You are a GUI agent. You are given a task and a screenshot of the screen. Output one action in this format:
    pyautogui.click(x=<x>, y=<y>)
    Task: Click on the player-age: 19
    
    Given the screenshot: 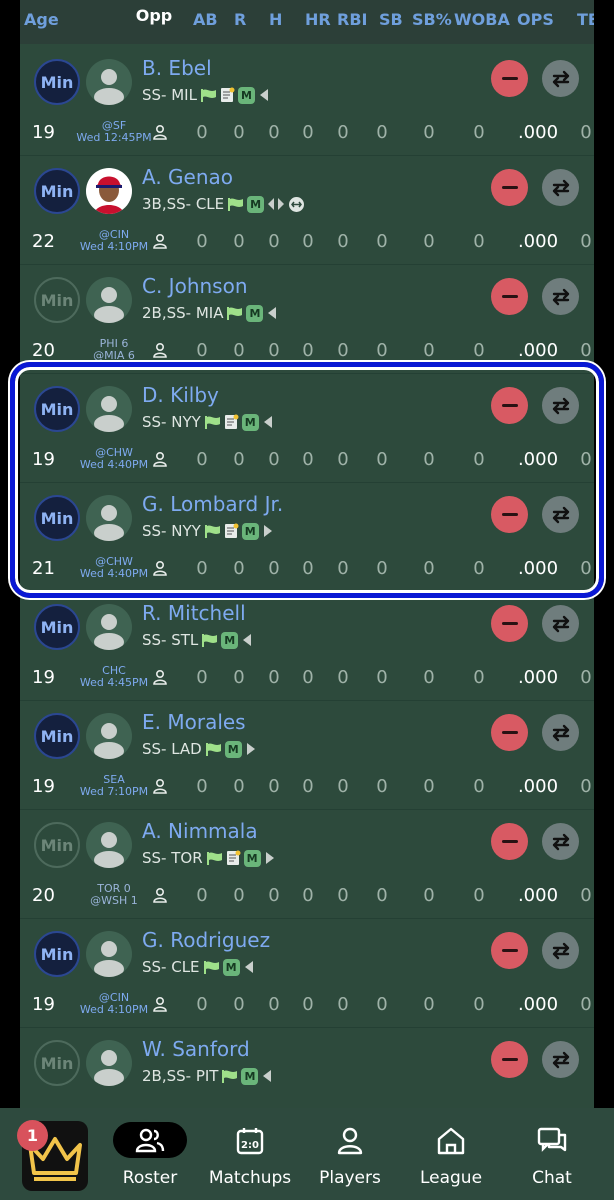 What is the action you would take?
    pyautogui.click(x=43, y=786)
    